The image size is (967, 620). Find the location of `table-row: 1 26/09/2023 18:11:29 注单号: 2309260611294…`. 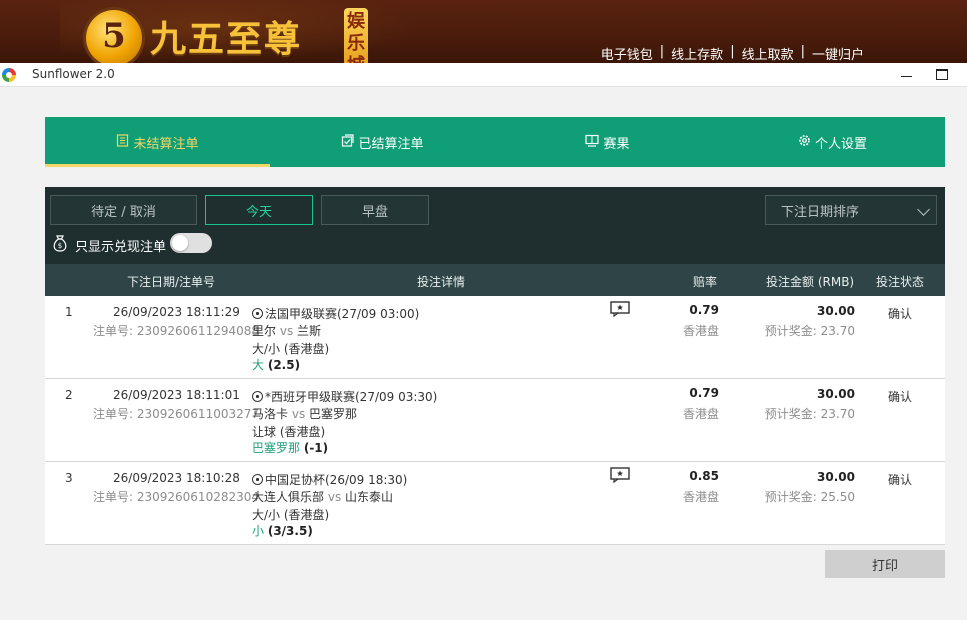

table-row: 1 26/09/2023 18:11:29 注单号: 2309260611294… is located at coordinates (495, 337).